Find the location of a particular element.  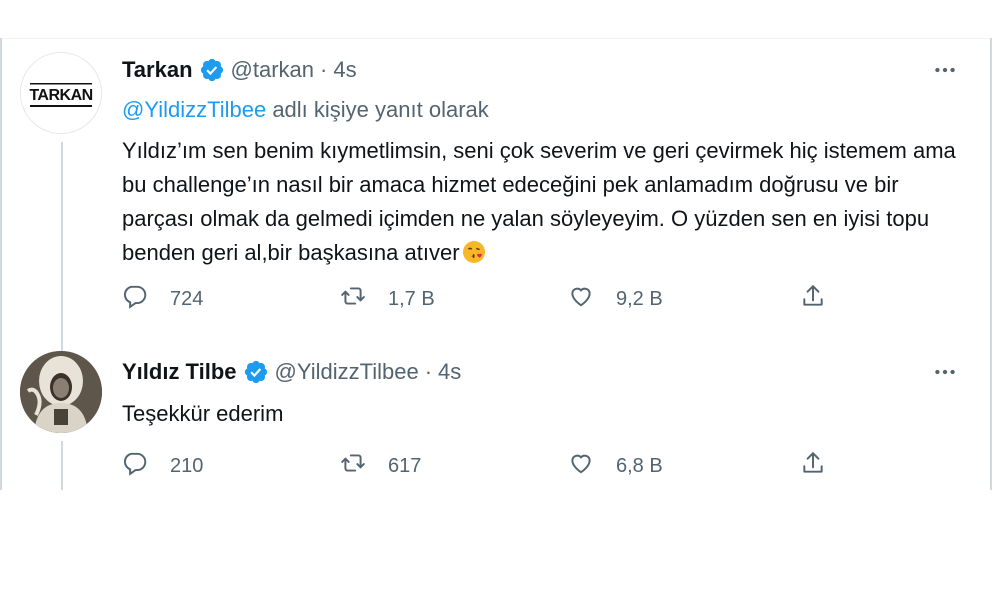

reply-button: 210 is located at coordinates (162, 466).